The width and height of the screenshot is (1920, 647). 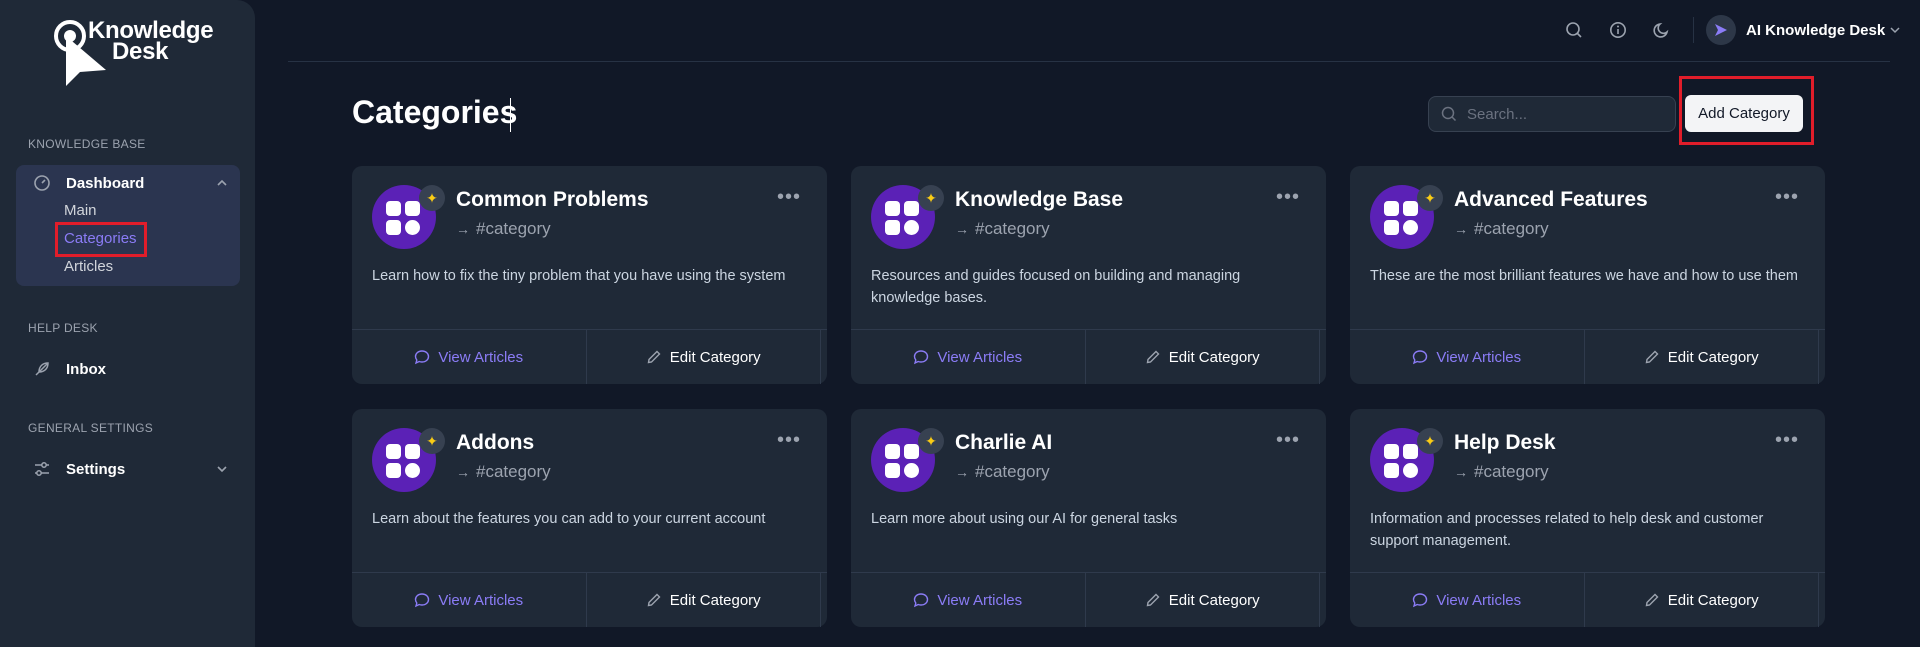 What do you see at coordinates (91, 428) in the screenshot?
I see `section-general-settings: GENERAL SETTINGS` at bounding box center [91, 428].